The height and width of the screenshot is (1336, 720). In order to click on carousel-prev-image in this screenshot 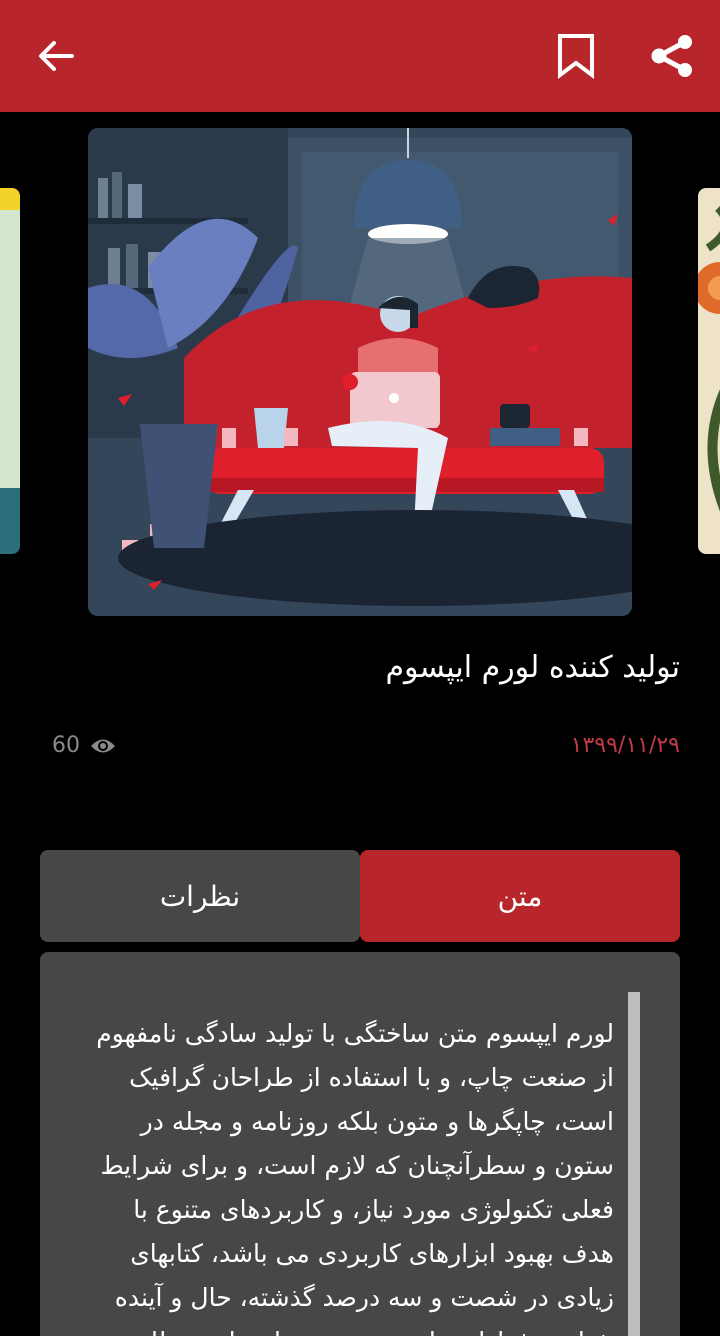, I will do `click(10, 371)`.